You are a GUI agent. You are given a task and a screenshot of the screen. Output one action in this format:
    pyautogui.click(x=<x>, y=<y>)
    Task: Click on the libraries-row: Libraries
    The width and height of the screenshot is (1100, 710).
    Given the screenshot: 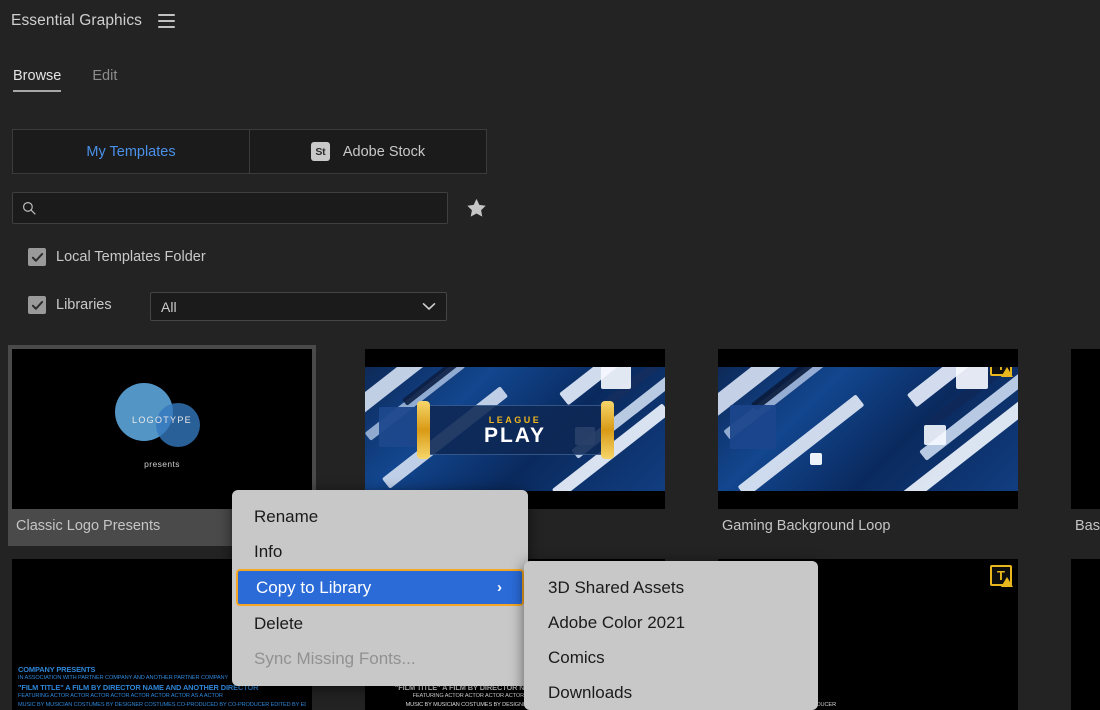 What is the action you would take?
    pyautogui.click(x=70, y=305)
    